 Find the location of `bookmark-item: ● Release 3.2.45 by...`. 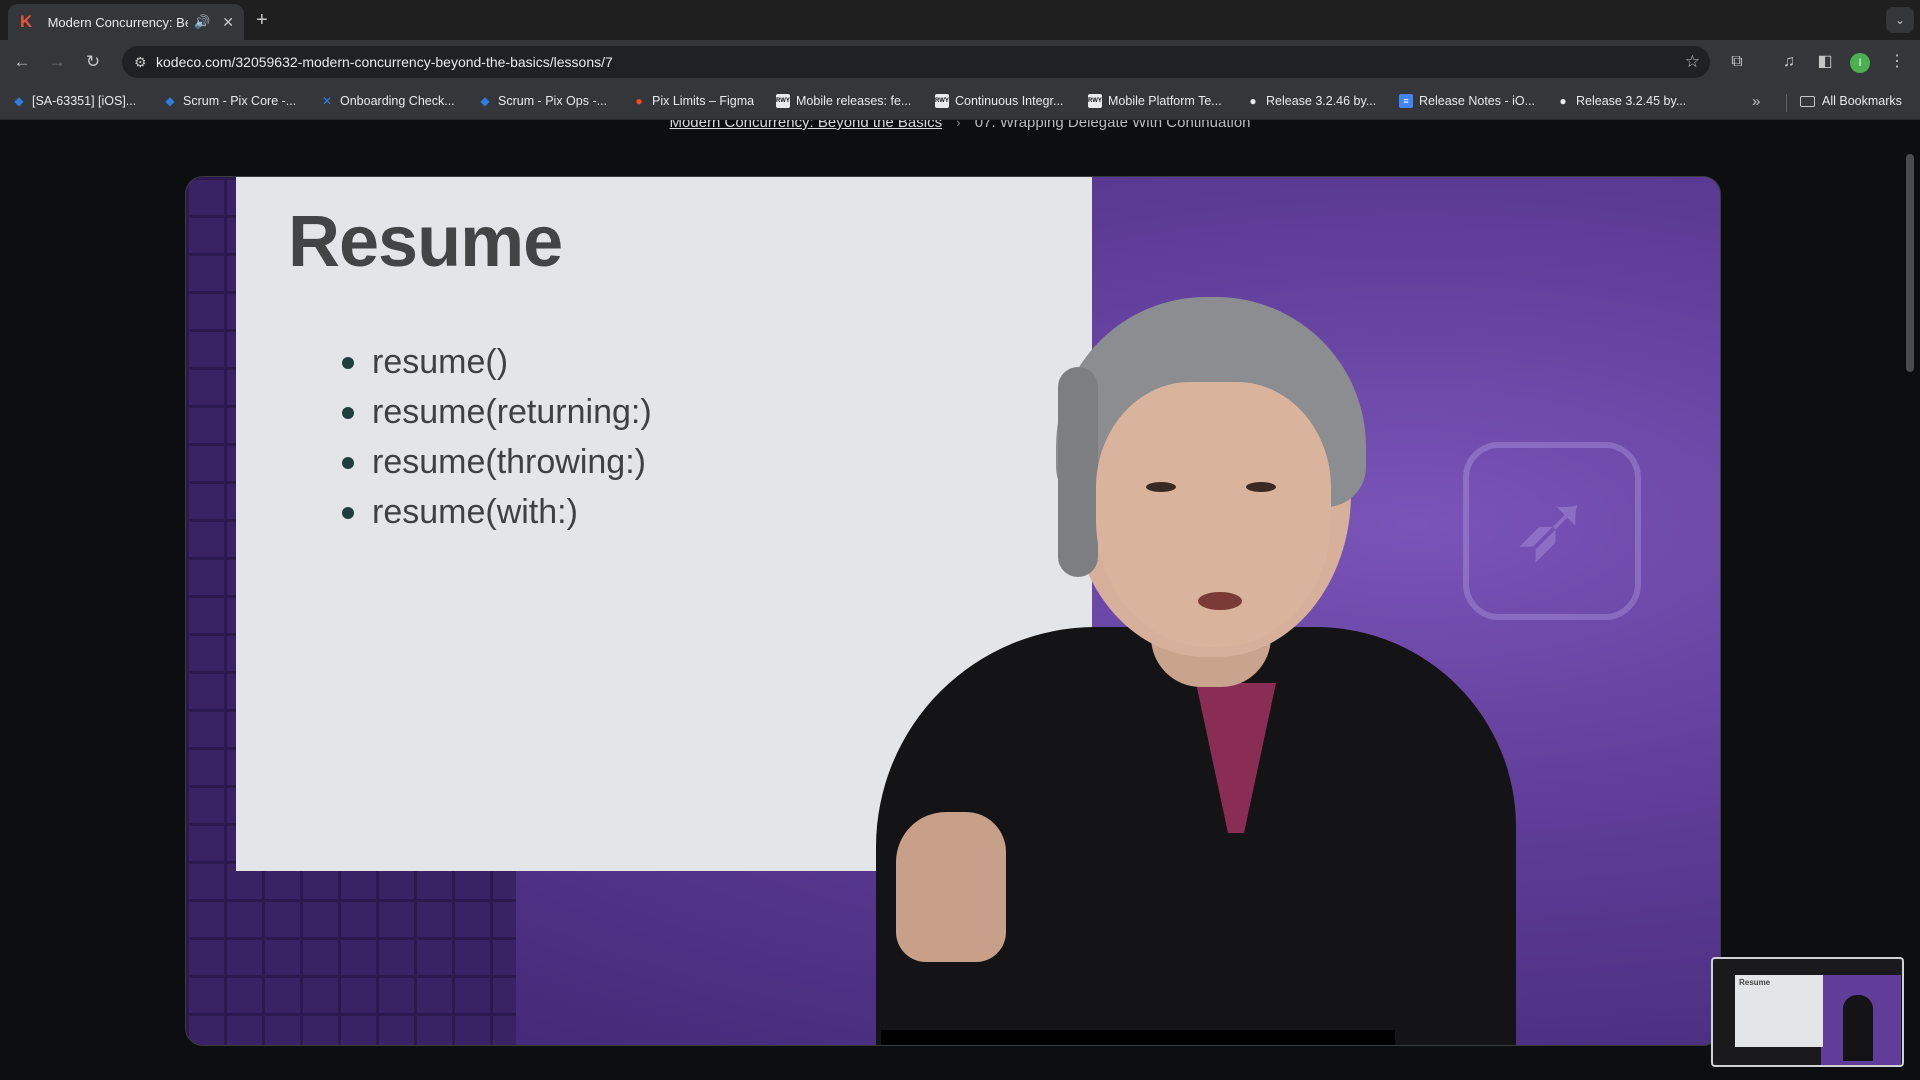

bookmark-item: ● Release 3.2.45 by... is located at coordinates (1621, 101).